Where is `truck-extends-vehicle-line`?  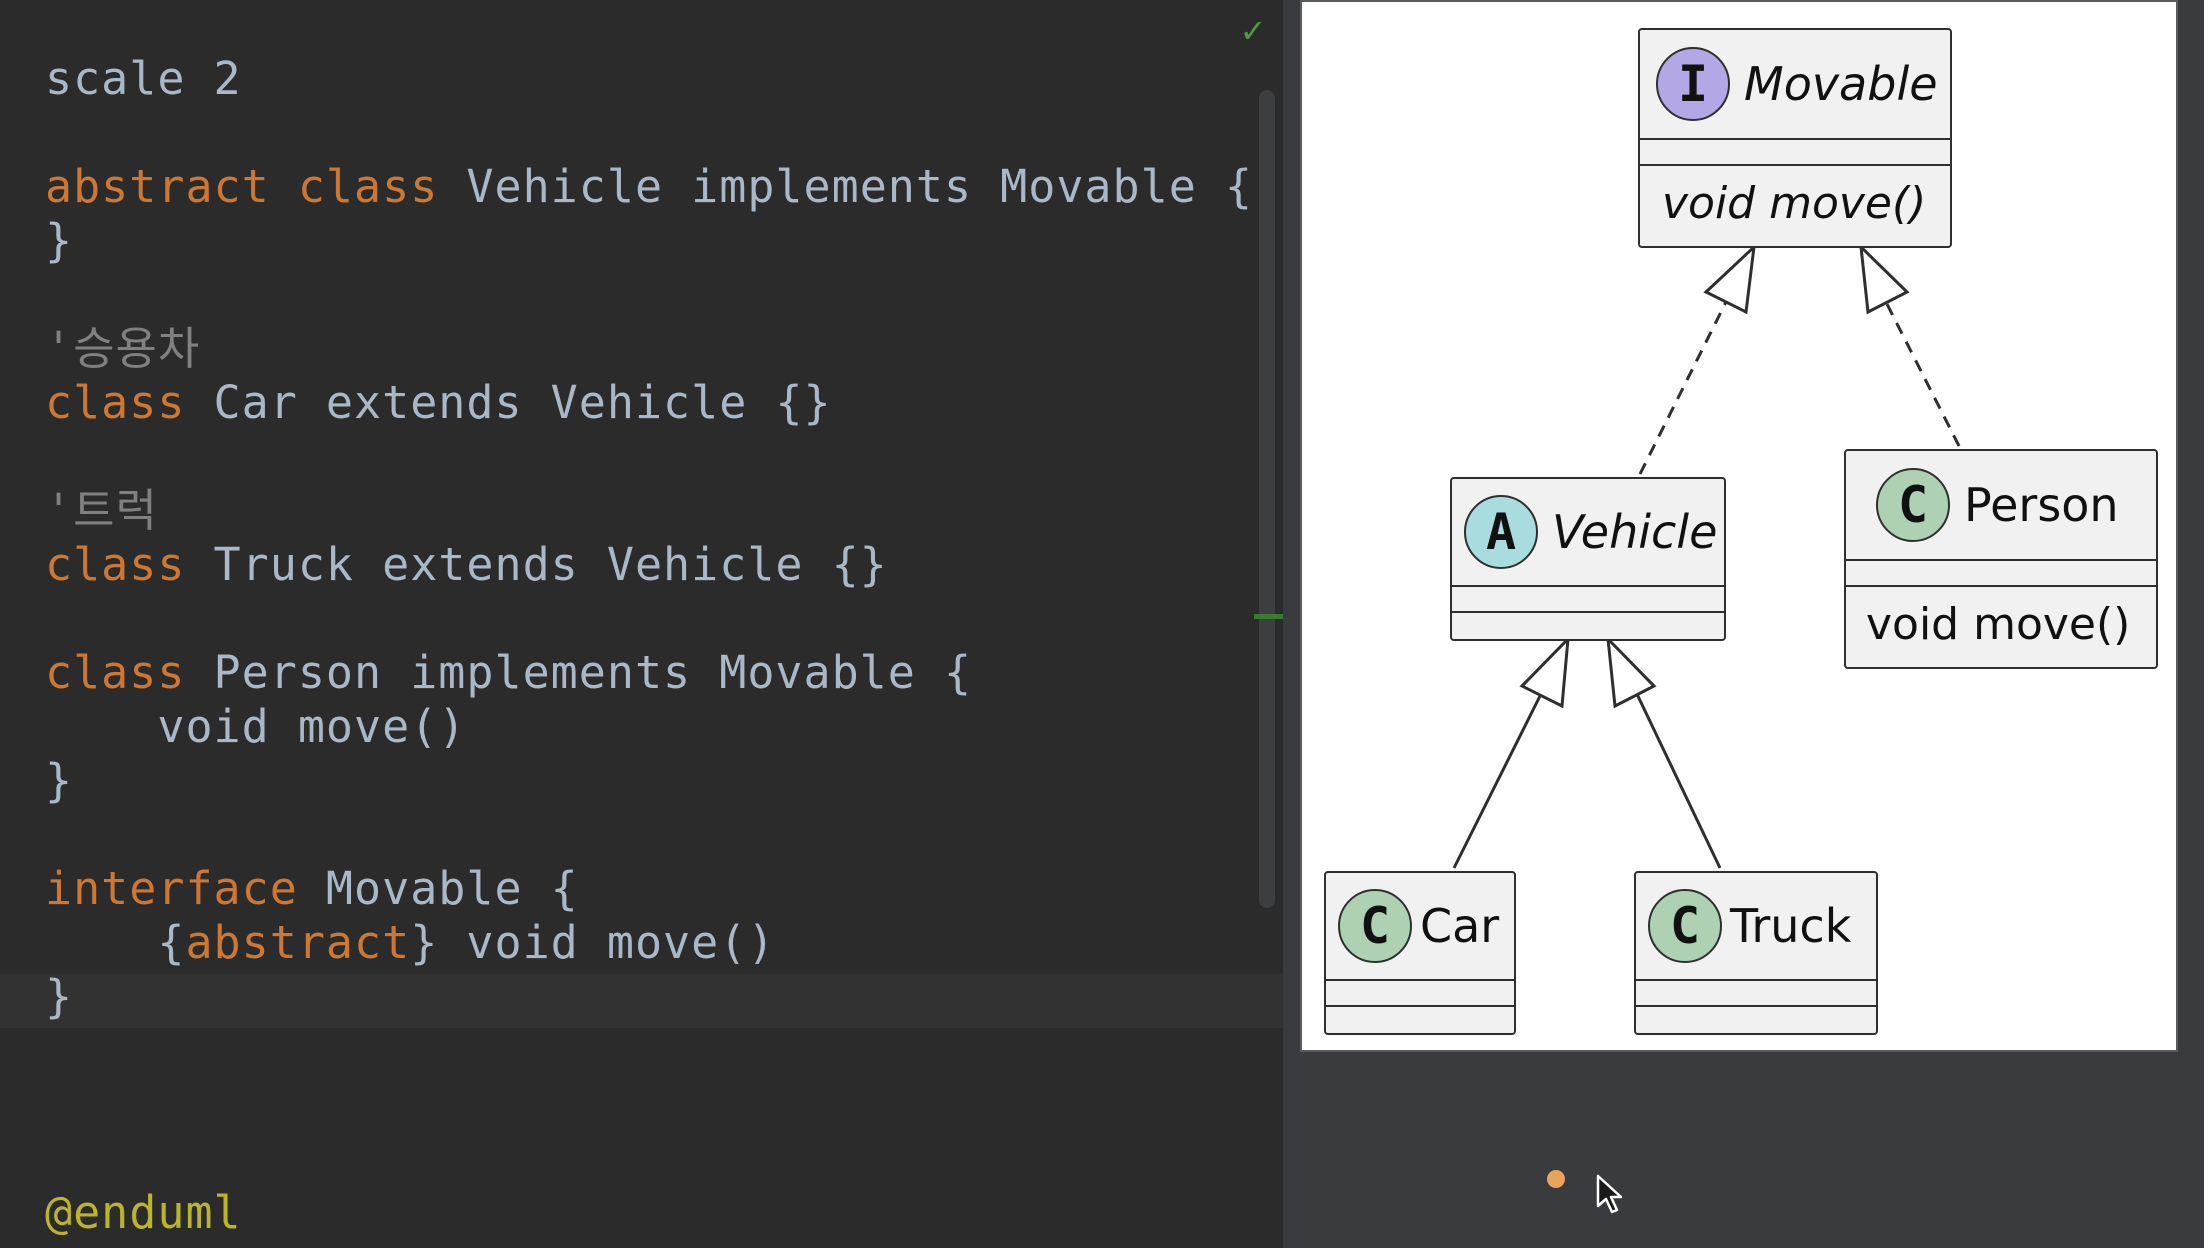
truck-extends-vehicle-line is located at coordinates (1678, 780).